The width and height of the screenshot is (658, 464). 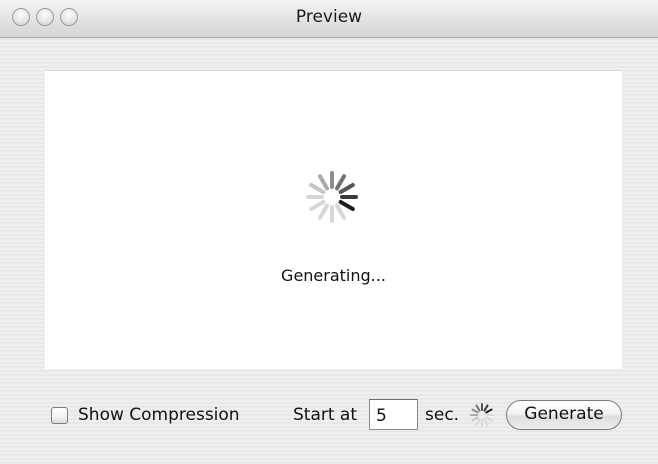 I want to click on start-at-input, so click(x=393, y=414).